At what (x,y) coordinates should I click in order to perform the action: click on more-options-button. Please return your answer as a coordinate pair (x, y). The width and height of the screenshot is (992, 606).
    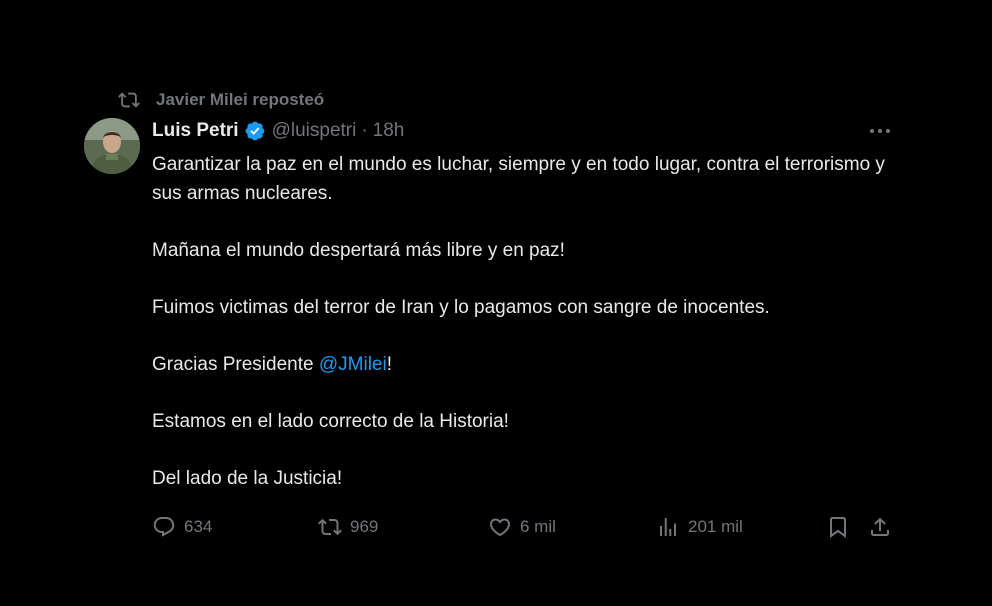
    Looking at the image, I should click on (880, 131).